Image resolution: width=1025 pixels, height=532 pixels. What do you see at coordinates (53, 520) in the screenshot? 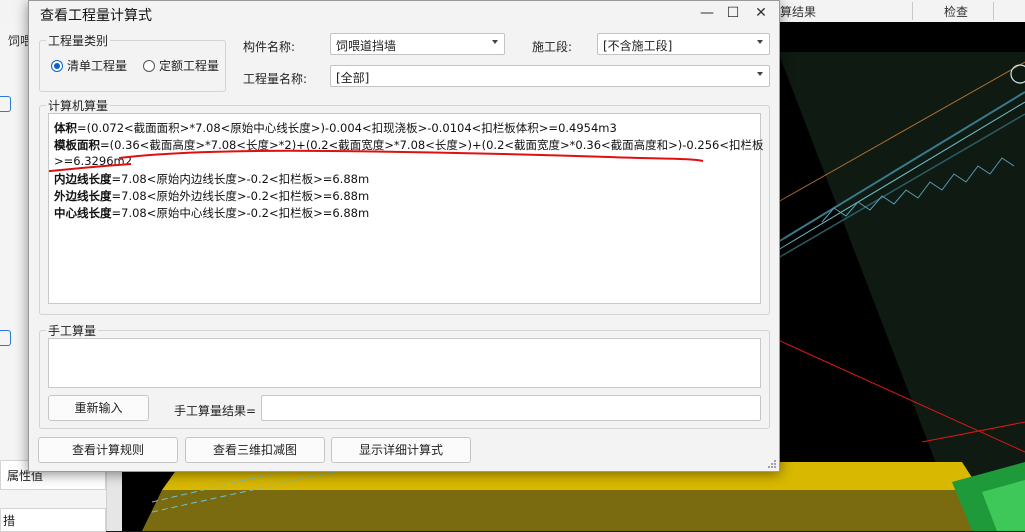
I see `property-row: 措` at bounding box center [53, 520].